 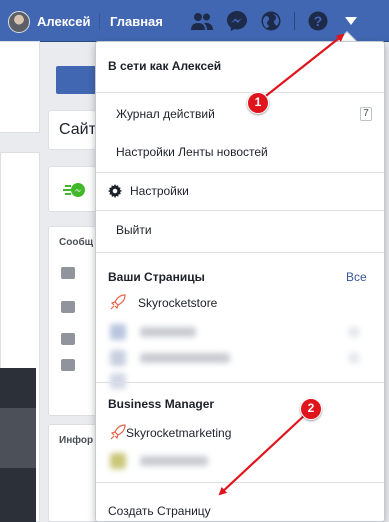 I want to click on see-all-pages-link: Все, so click(x=356, y=277).